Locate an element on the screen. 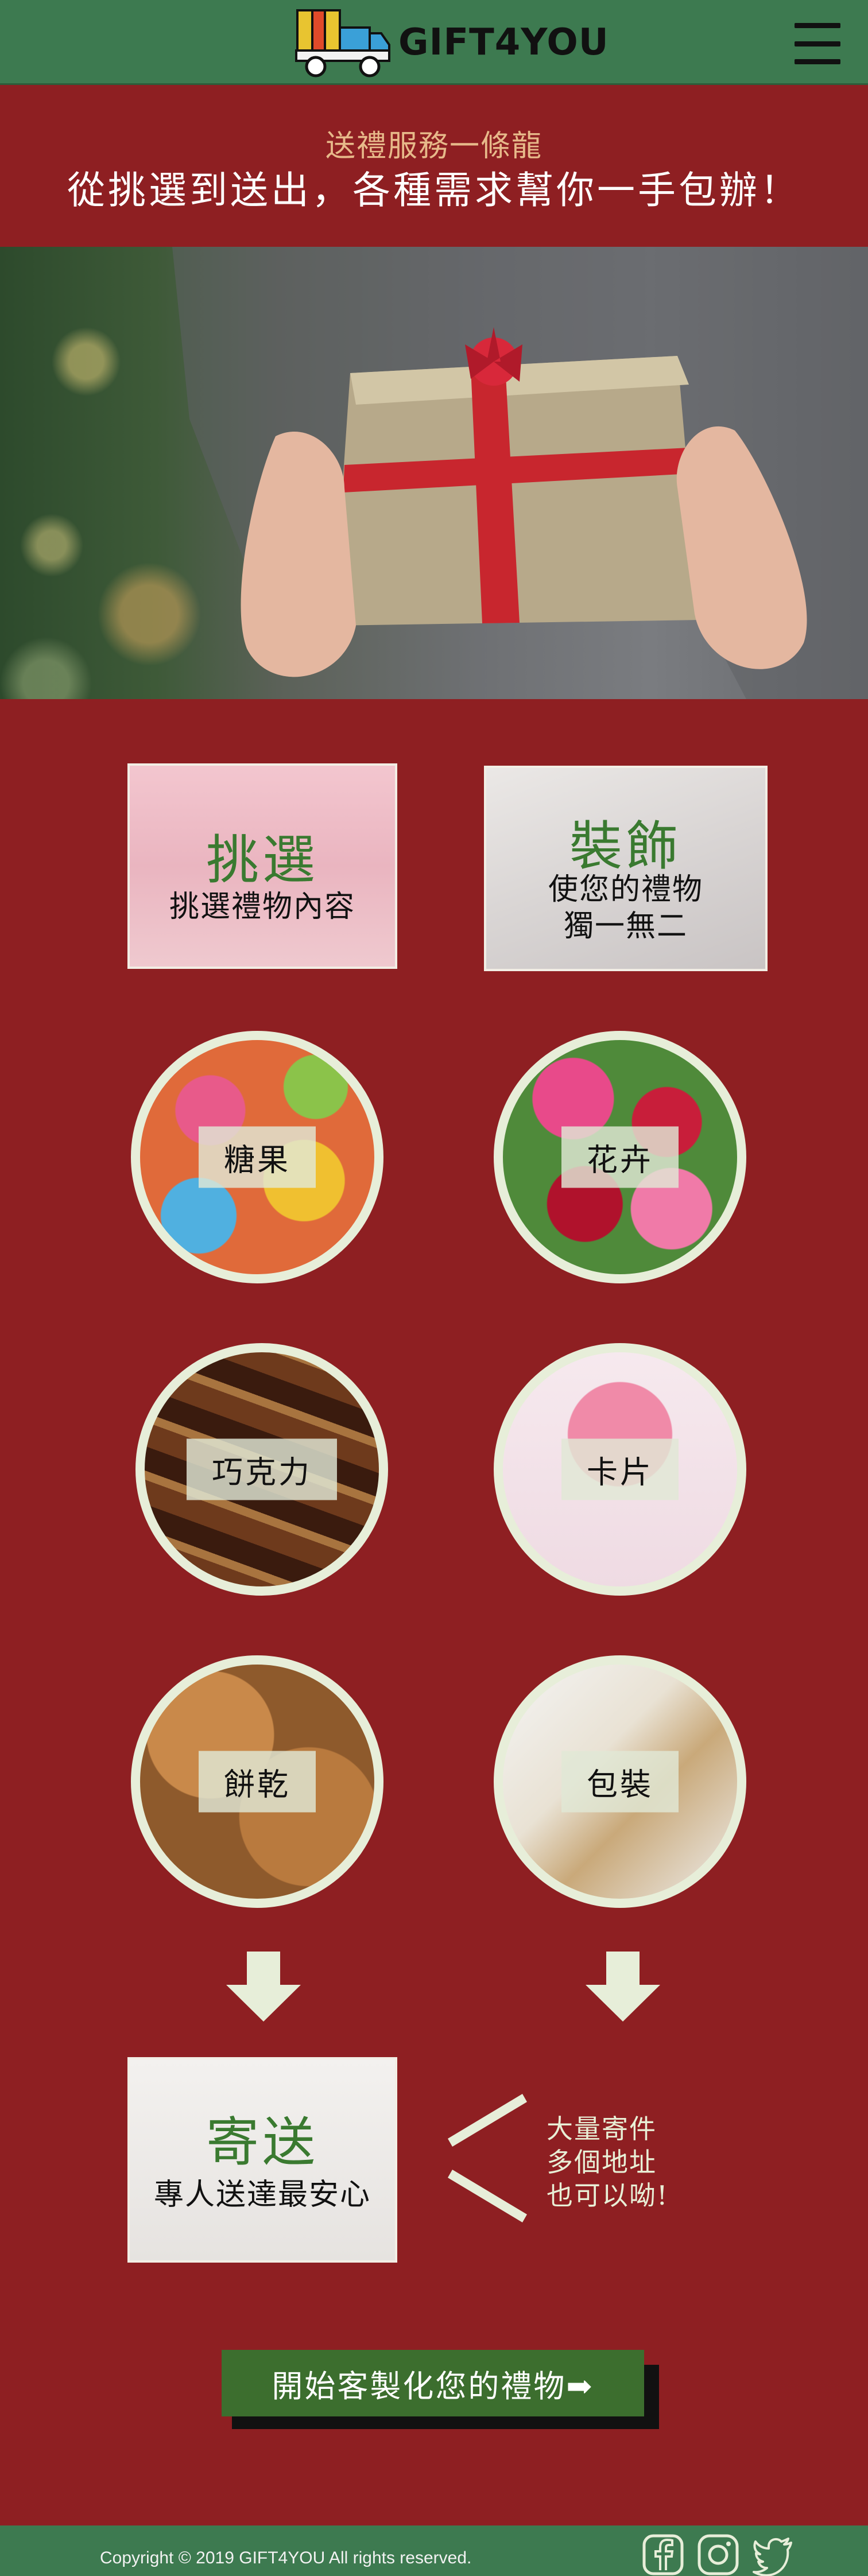 The image size is (868, 2576). category-chocolate: 巧克力 is located at coordinates (261, 1469).